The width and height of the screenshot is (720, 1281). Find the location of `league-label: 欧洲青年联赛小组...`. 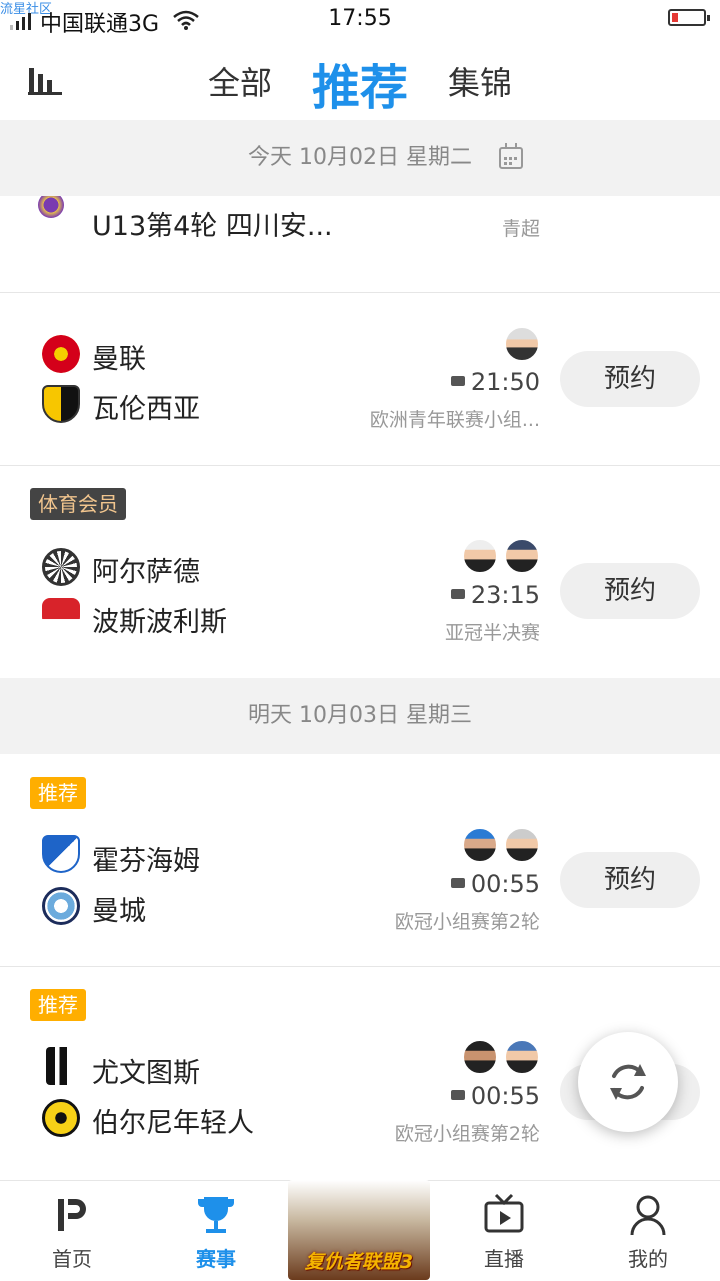

league-label: 欧洲青年联赛小组... is located at coordinates (454, 420).